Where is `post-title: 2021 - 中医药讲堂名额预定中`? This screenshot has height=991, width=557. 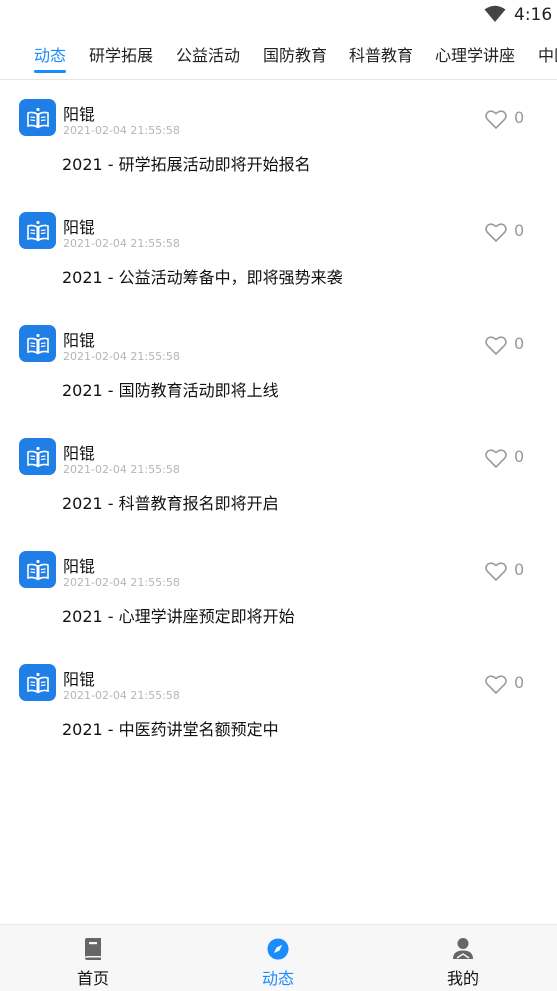
post-title: 2021 - 中医药讲堂名额预定中 is located at coordinates (170, 728).